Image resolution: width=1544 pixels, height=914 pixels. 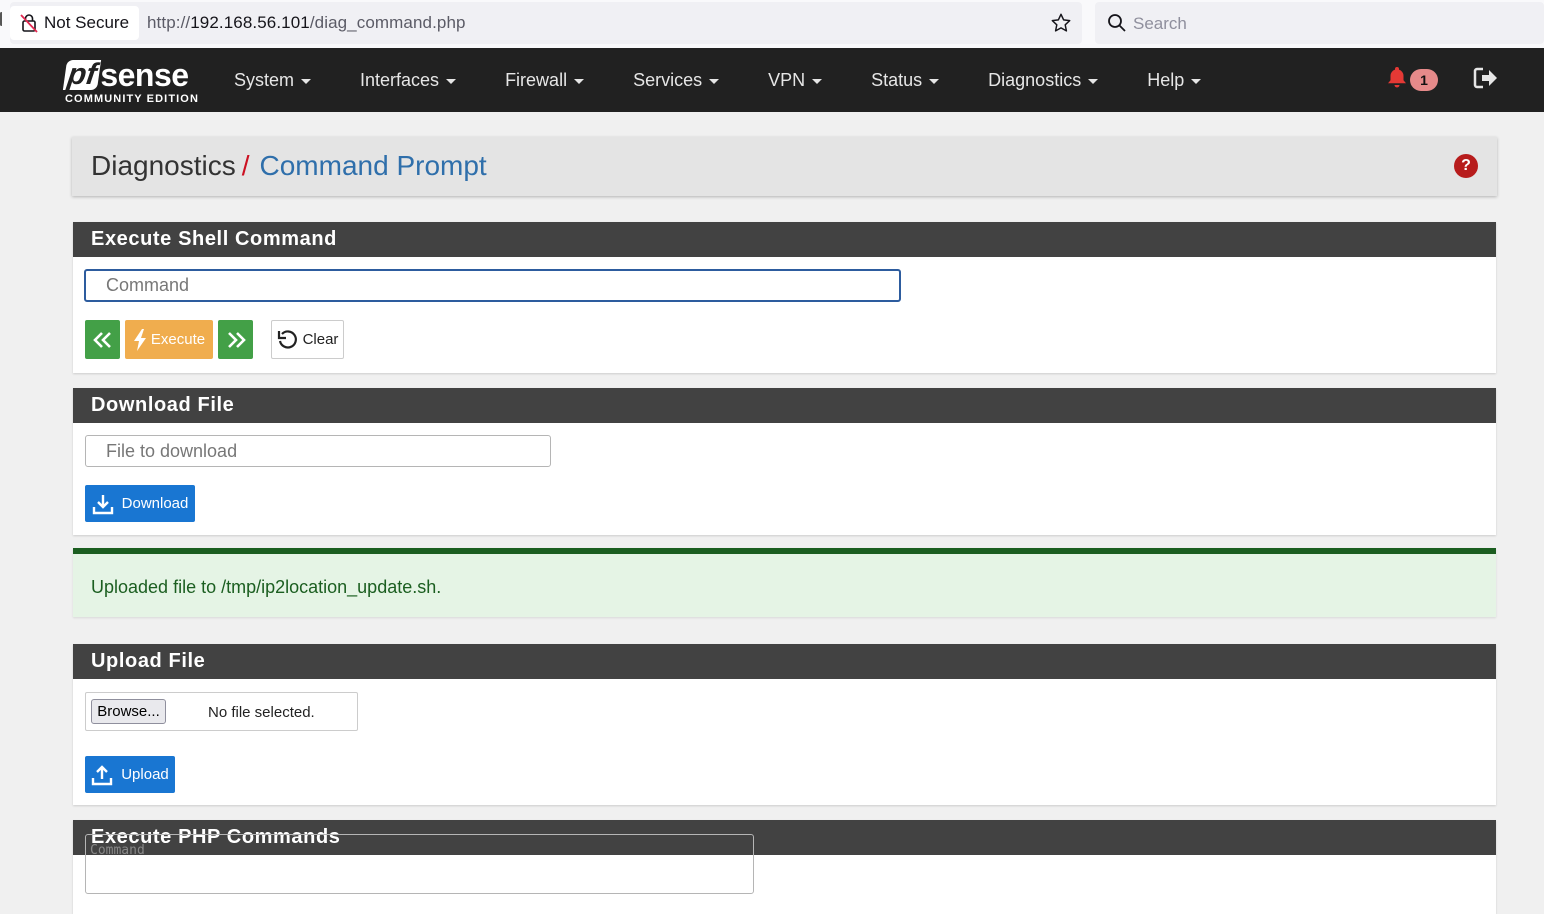 I want to click on bolt-icon, so click(x=139, y=339).